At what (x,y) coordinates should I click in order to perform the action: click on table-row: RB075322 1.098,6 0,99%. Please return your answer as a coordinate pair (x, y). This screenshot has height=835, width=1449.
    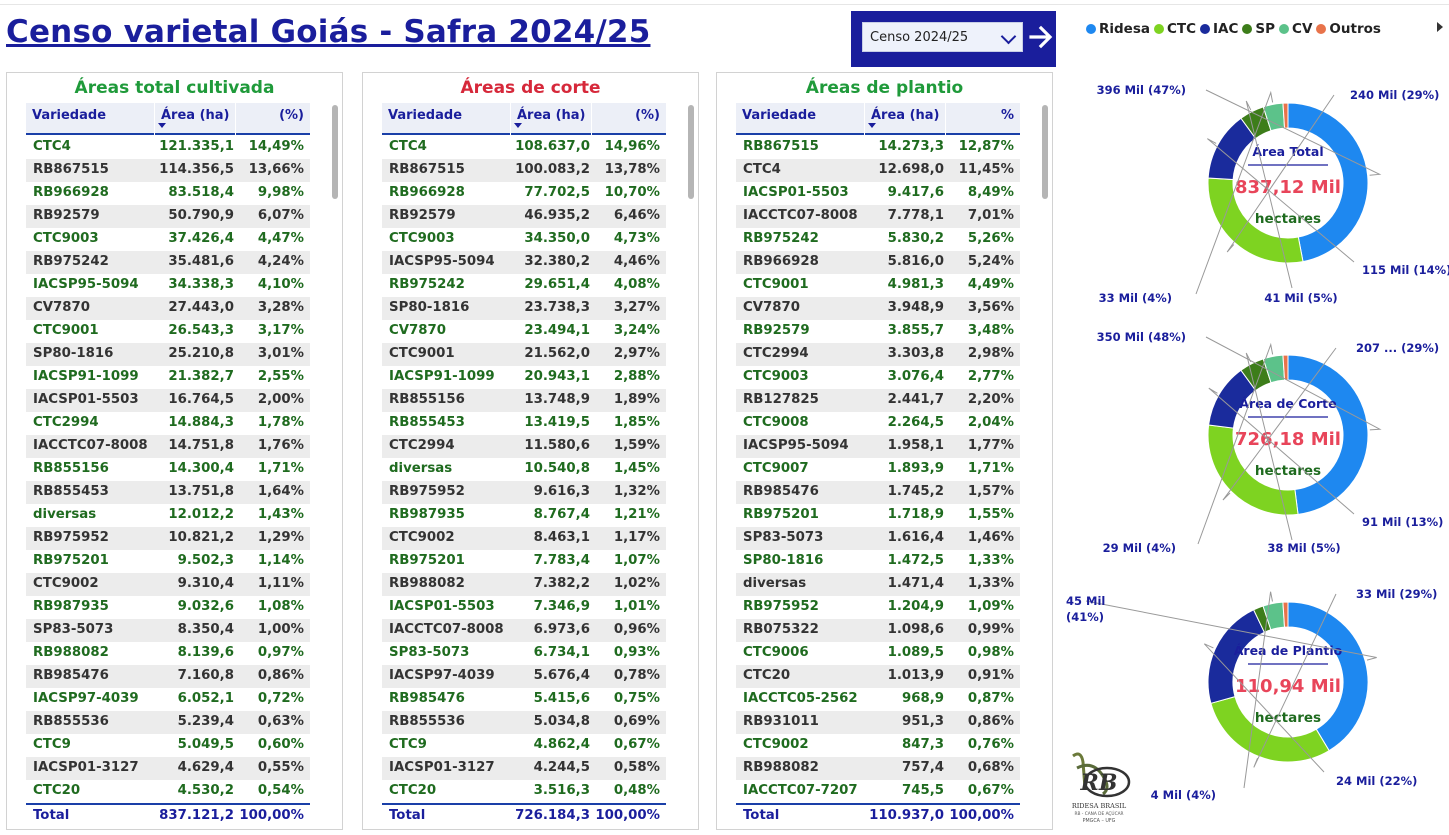
    Looking at the image, I should click on (878, 630).